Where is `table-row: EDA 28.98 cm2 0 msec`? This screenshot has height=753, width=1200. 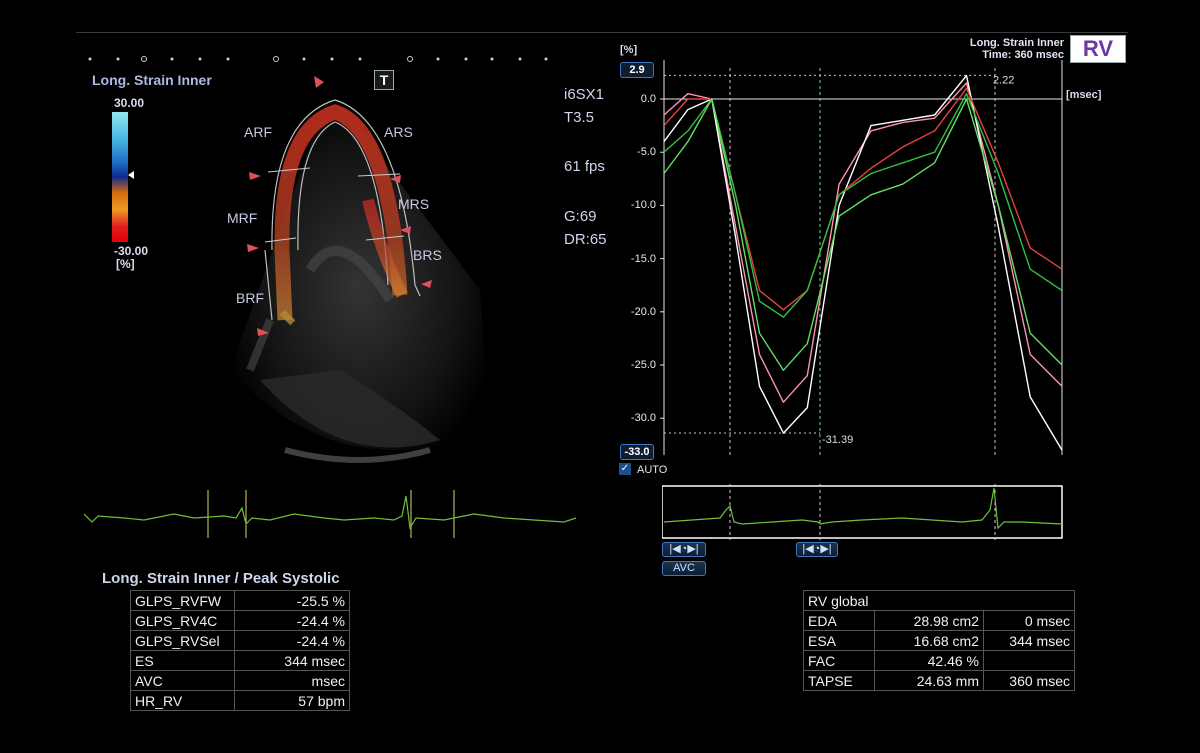
table-row: EDA 28.98 cm2 0 msec is located at coordinates (939, 620).